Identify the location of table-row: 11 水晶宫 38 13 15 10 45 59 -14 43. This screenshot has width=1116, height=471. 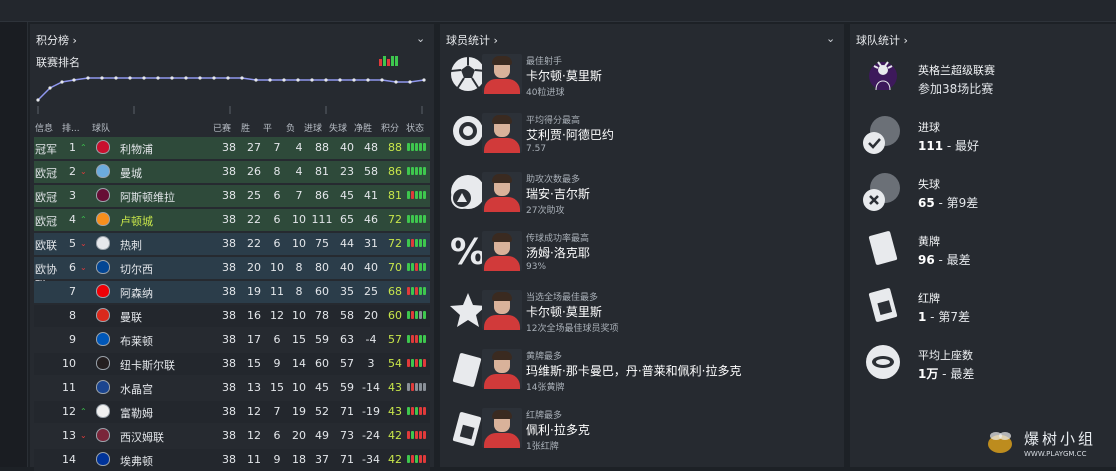
(232, 388).